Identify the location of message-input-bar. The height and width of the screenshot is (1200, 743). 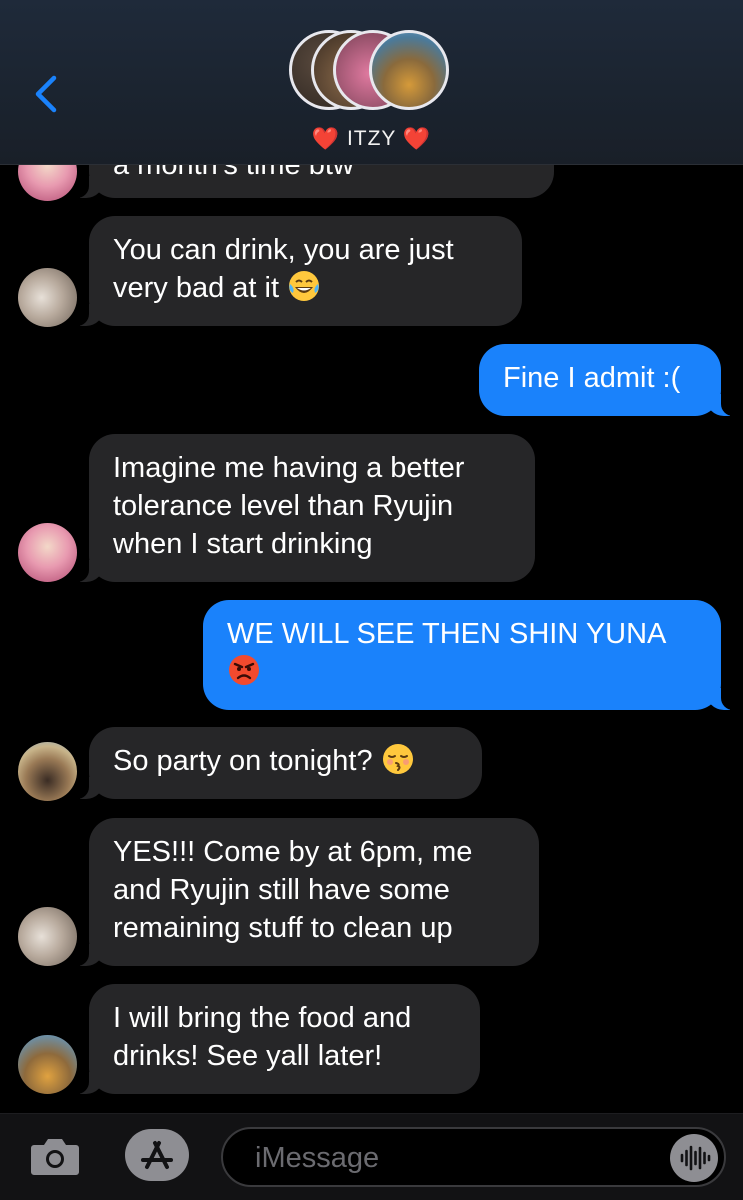
(371, 1156).